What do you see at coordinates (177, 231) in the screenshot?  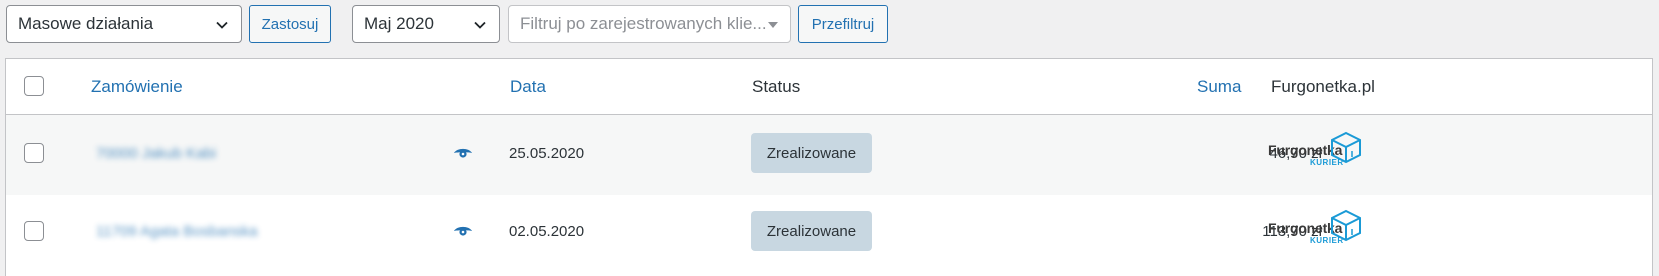 I see `order-link: 11709 Agata Bosbanska` at bounding box center [177, 231].